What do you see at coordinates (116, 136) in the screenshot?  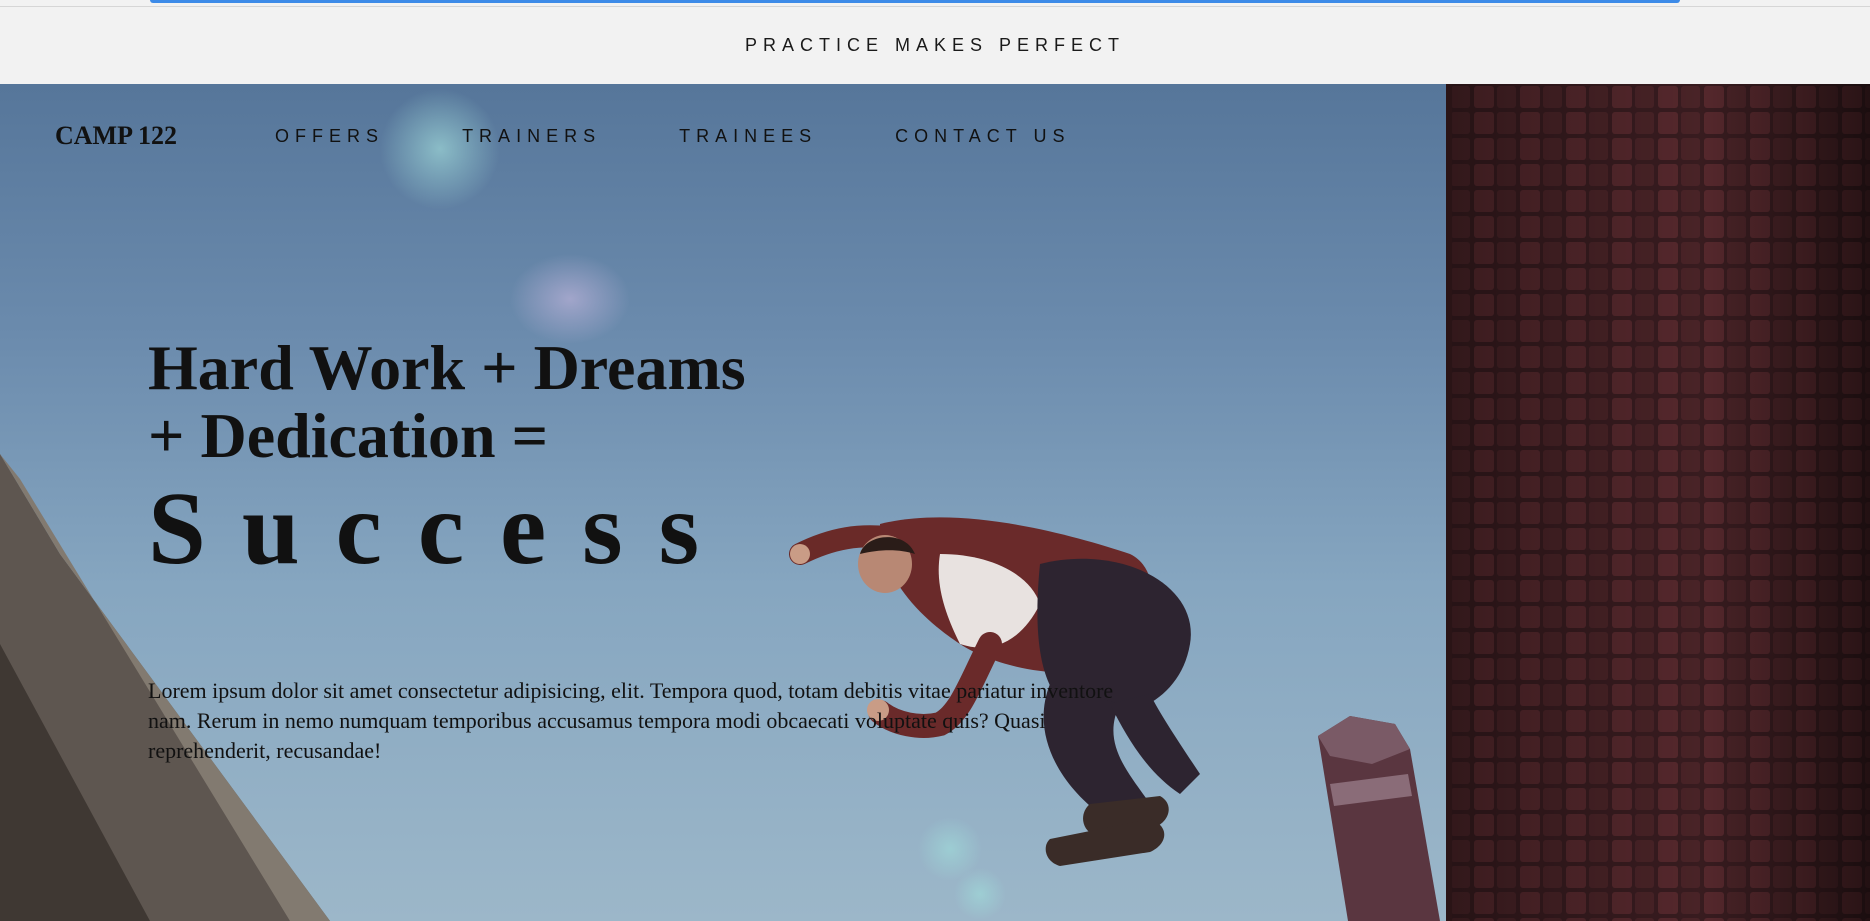 I see `brand-logo: CAMP 122` at bounding box center [116, 136].